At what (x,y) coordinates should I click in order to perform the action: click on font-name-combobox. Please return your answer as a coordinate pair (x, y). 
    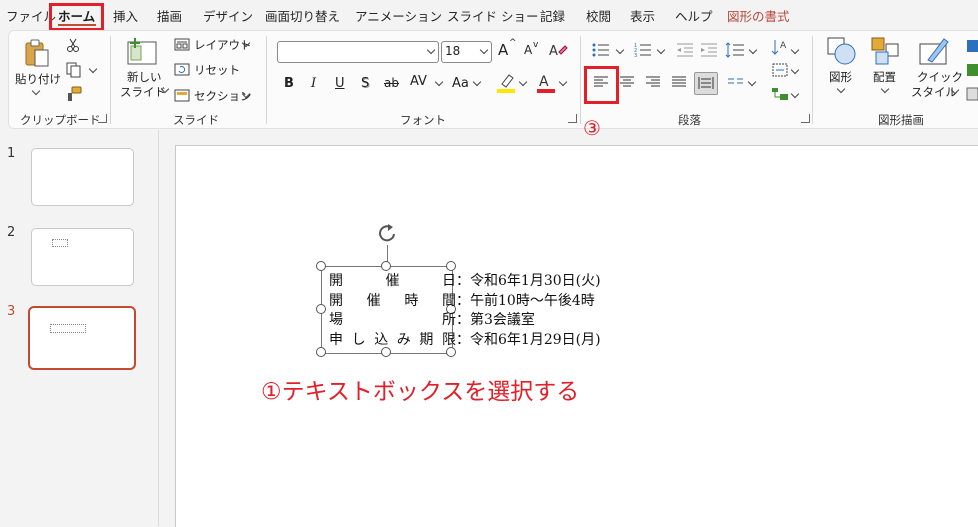
    Looking at the image, I should click on (358, 52).